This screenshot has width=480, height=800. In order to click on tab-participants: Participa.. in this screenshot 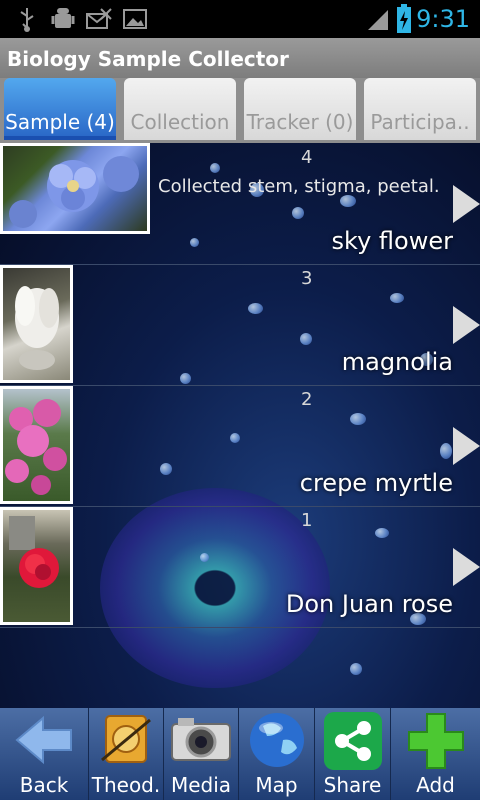, I will do `click(420, 109)`.